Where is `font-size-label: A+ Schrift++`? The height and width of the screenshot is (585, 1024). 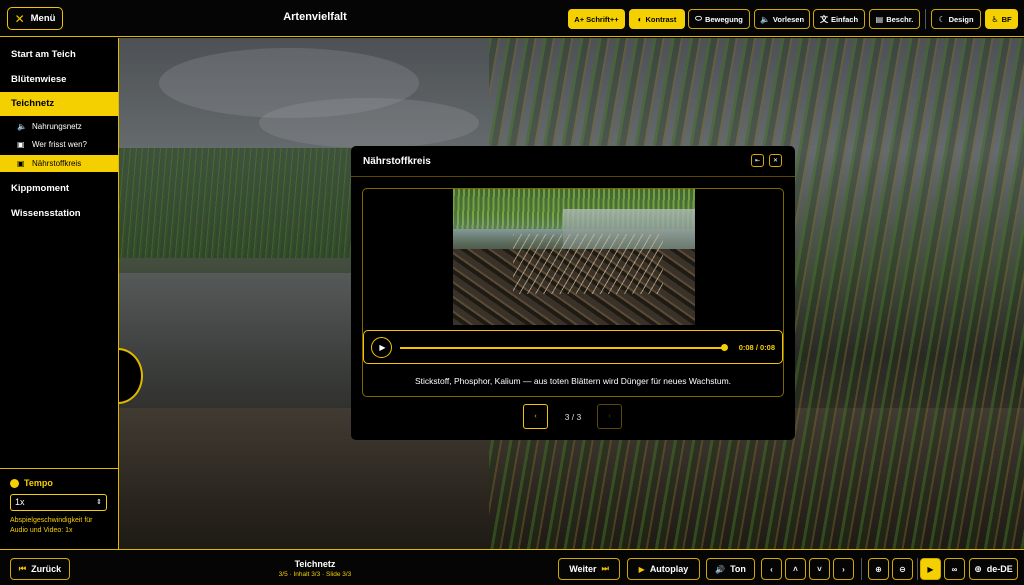 font-size-label: A+ Schrift++ is located at coordinates (596, 19).